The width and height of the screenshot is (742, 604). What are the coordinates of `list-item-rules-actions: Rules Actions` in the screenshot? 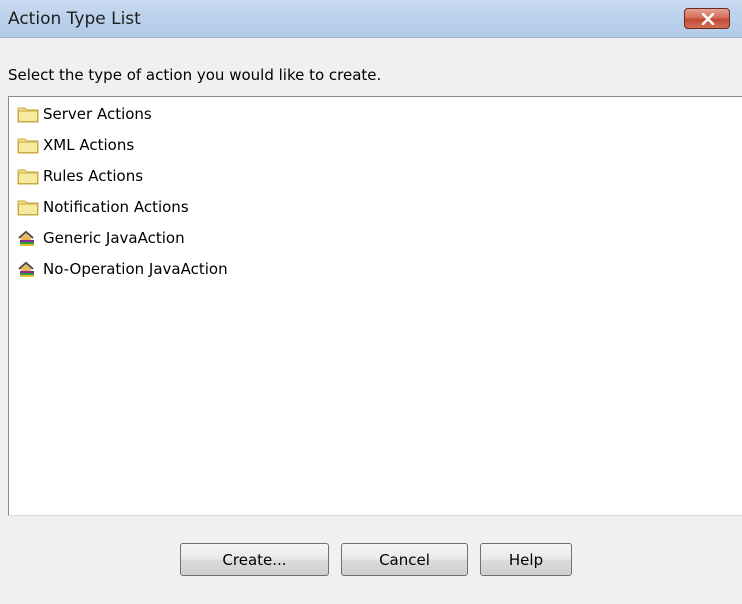 It's located at (80, 176).